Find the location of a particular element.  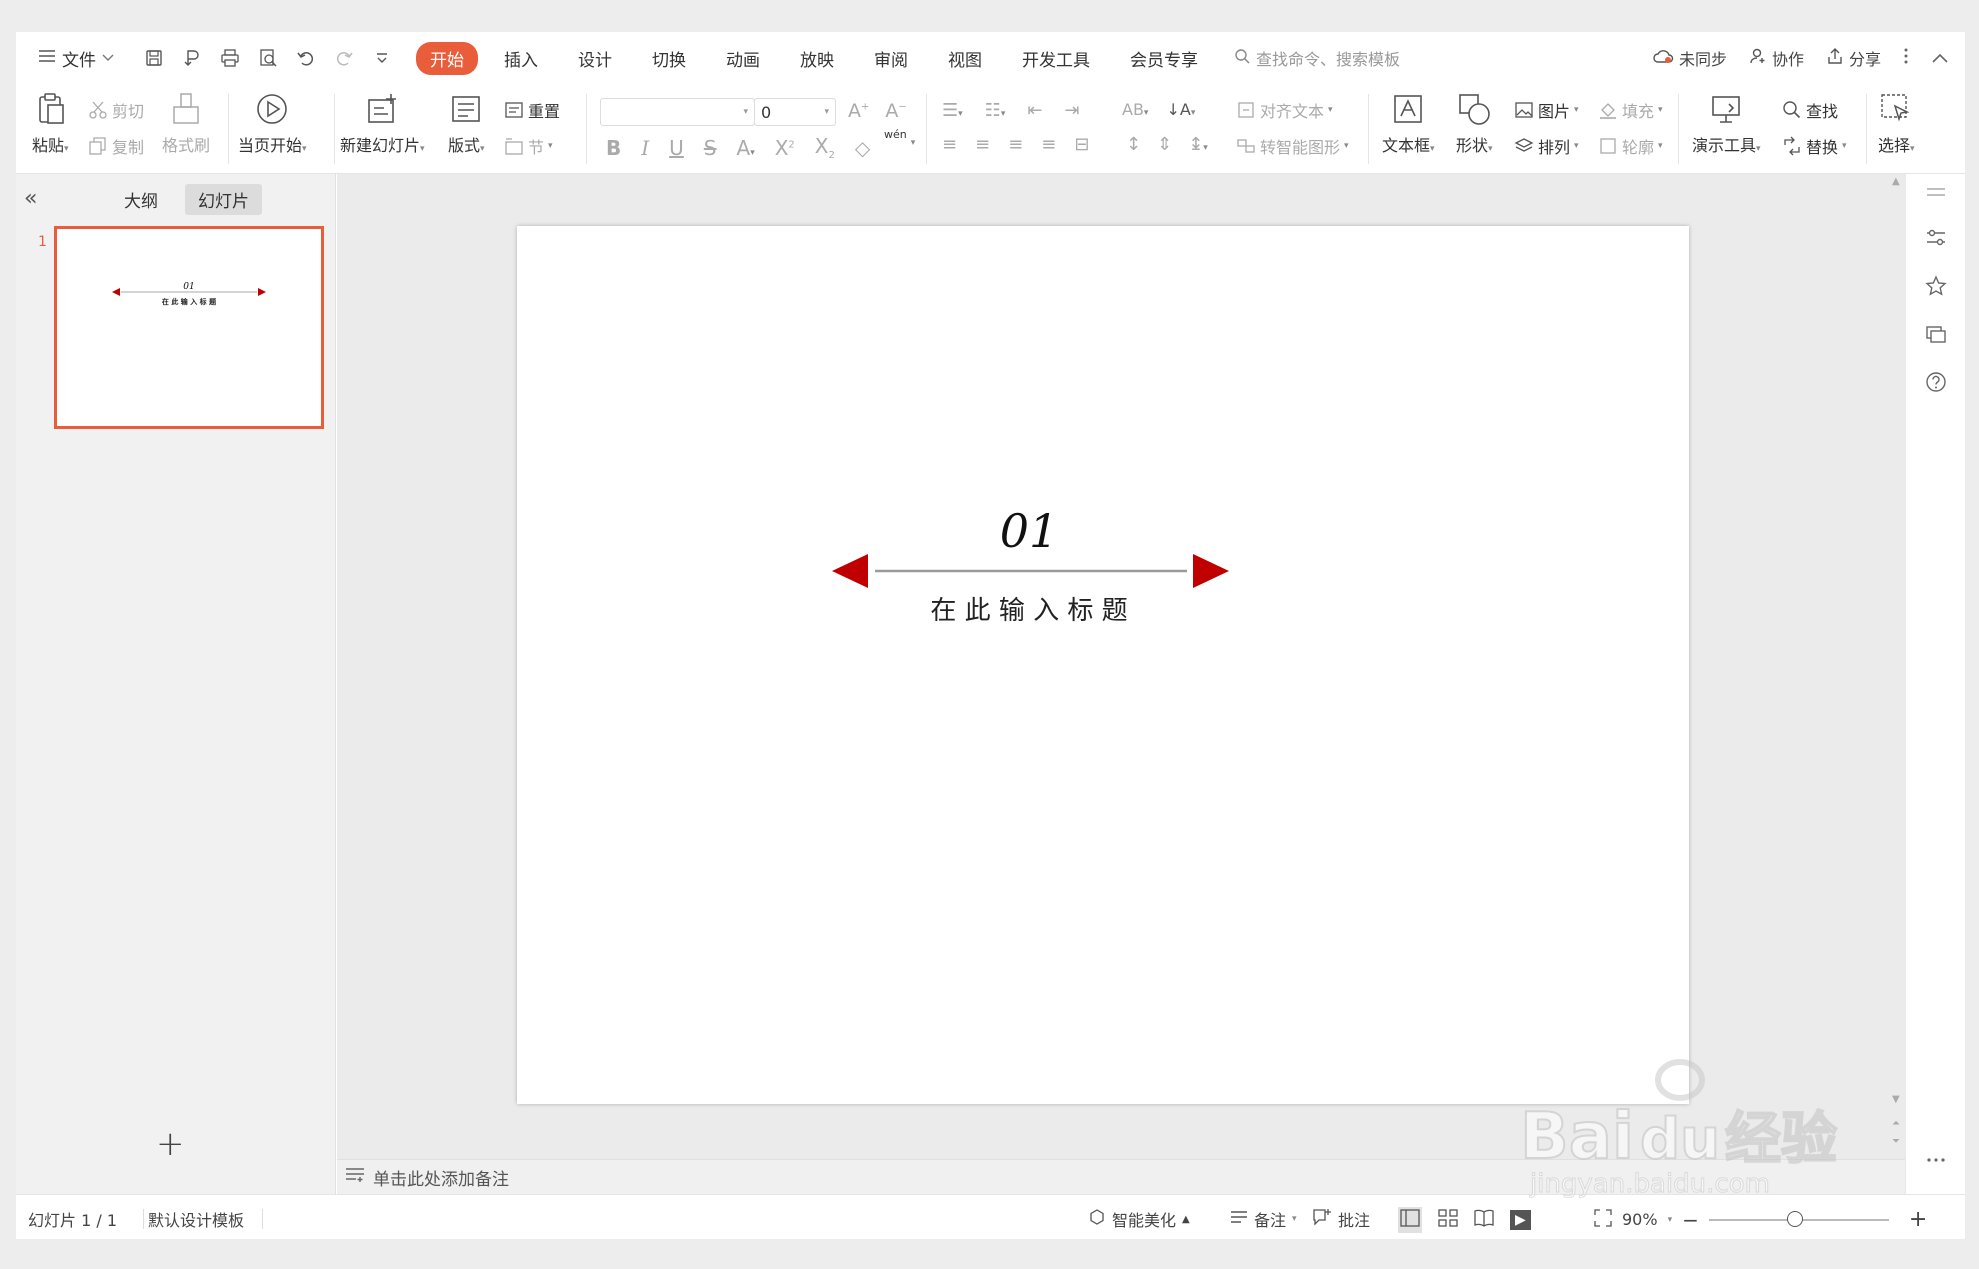

slide-sorter-icon is located at coordinates (1448, 1220).